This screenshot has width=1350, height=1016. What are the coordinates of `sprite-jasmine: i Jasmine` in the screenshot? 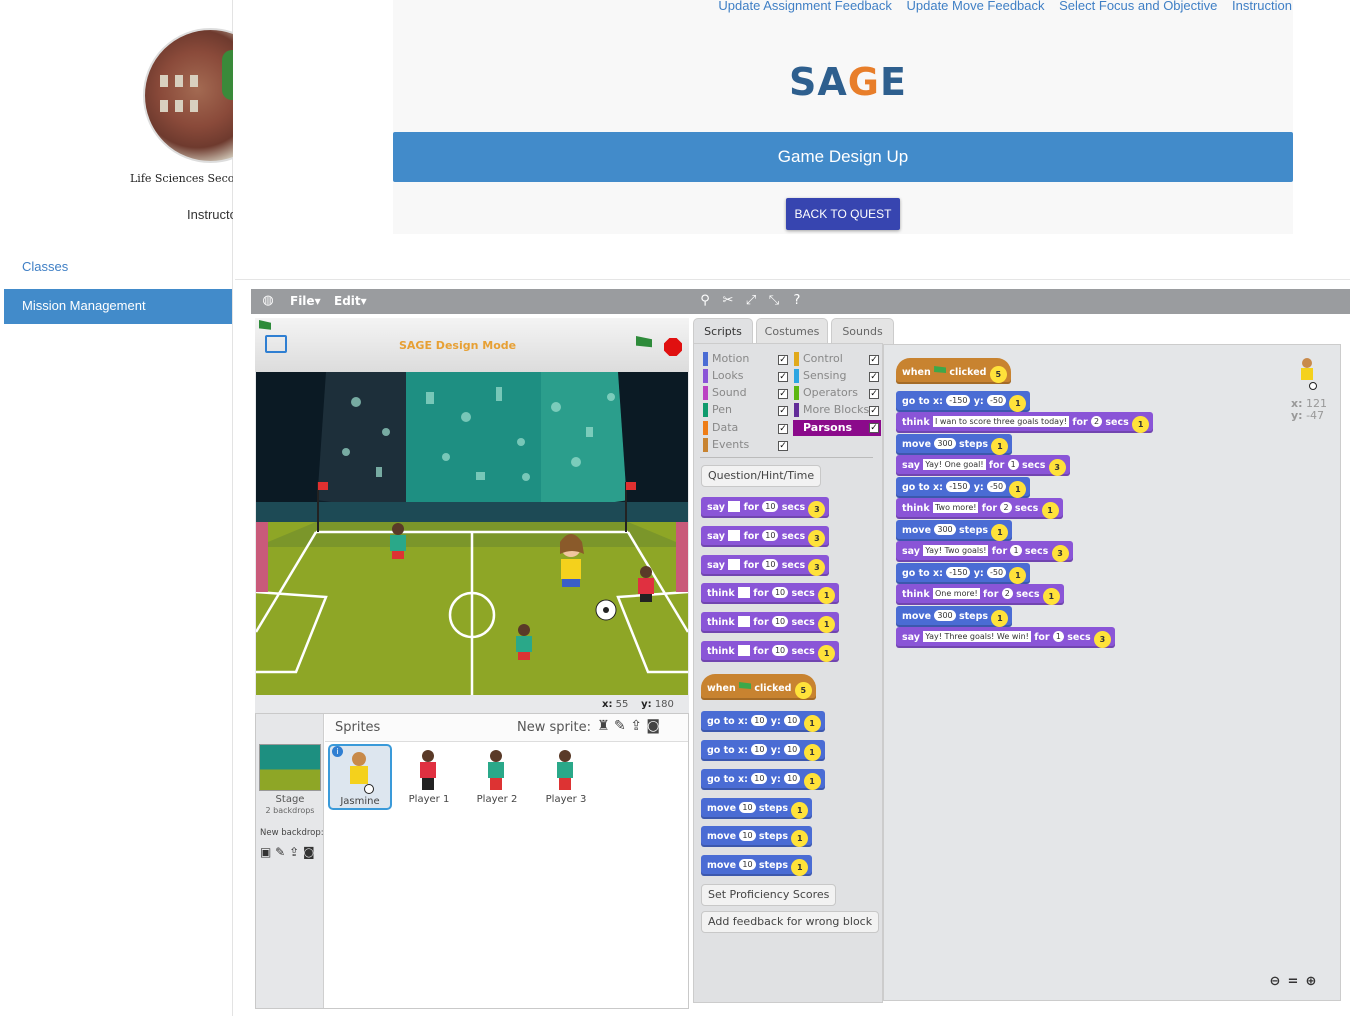 It's located at (360, 777).